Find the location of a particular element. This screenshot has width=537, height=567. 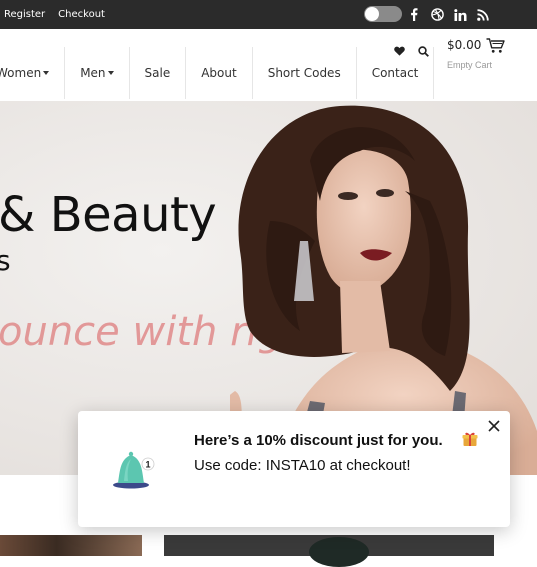

heart-icon is located at coordinates (399, 51).